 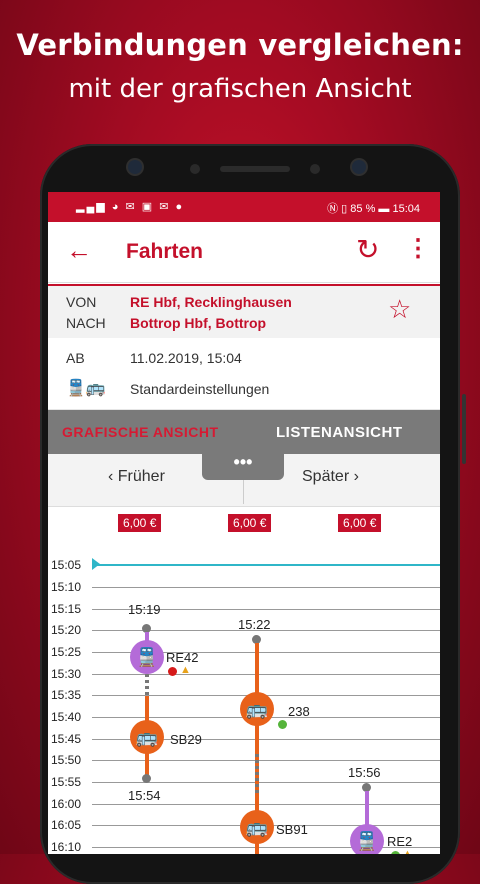 What do you see at coordinates (292, 829) in the screenshot?
I see `line-name: SB91` at bounding box center [292, 829].